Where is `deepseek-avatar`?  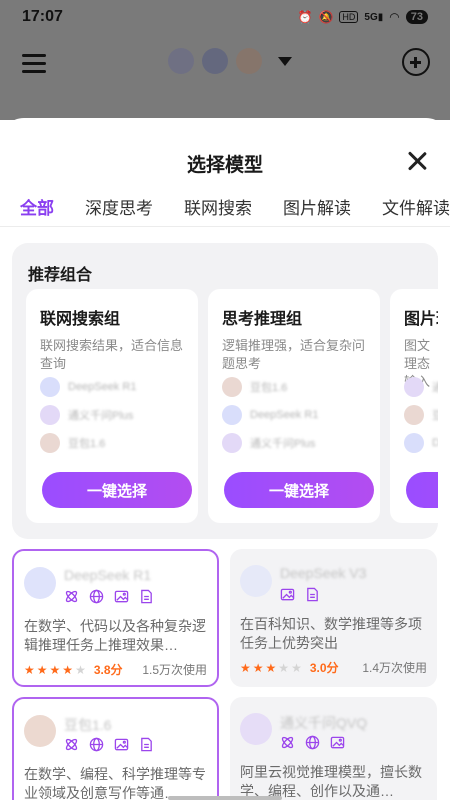 deepseek-avatar is located at coordinates (181, 61).